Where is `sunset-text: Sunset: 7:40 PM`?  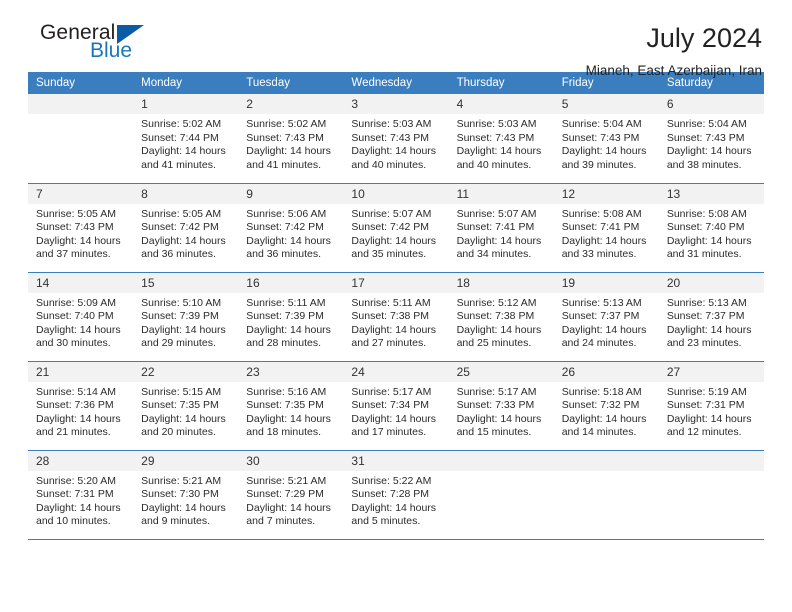
sunset-text: Sunset: 7:40 PM is located at coordinates (75, 316).